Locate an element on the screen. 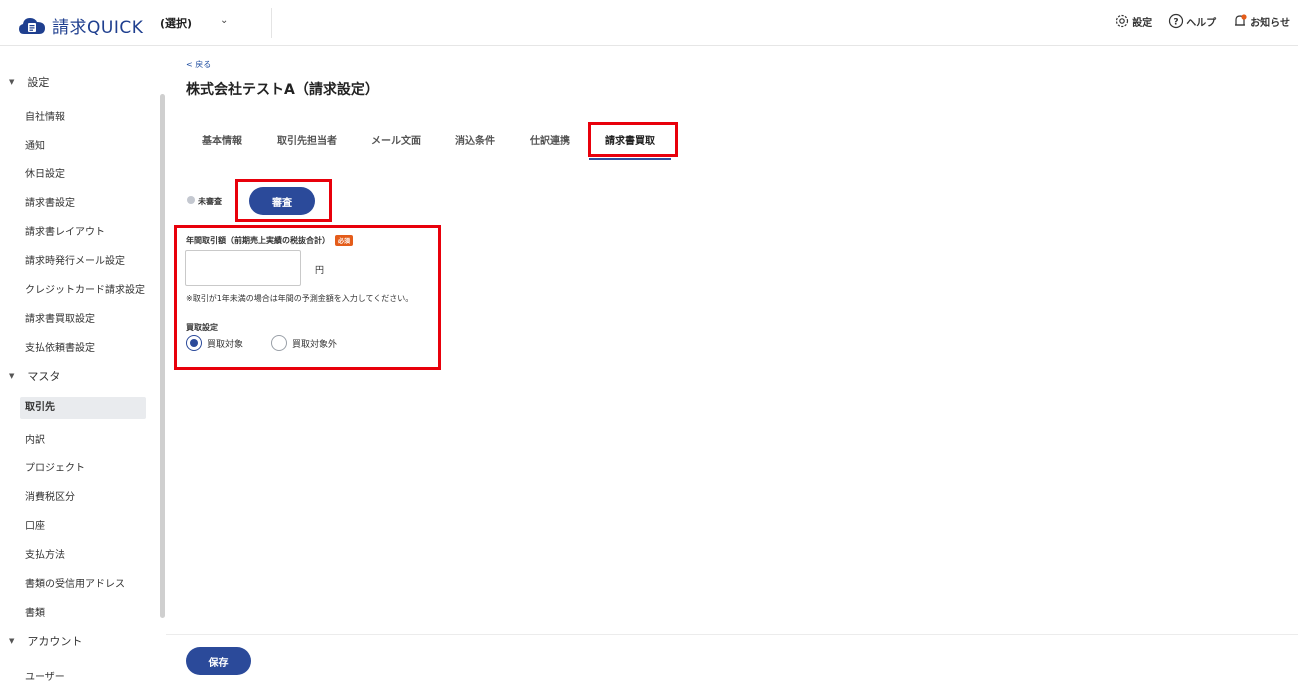 The height and width of the screenshot is (682, 1298). sidebar-item-payment-request: 支払依頼書設定 is located at coordinates (60, 346).